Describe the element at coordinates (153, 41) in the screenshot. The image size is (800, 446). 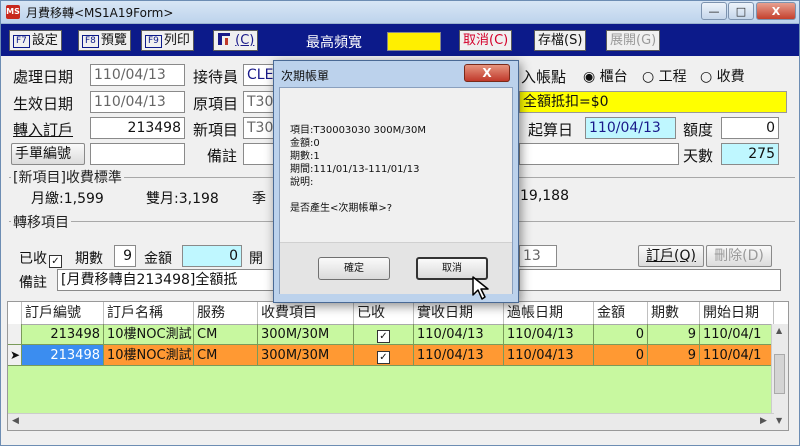
I see `f9-key-label: F9` at that location.